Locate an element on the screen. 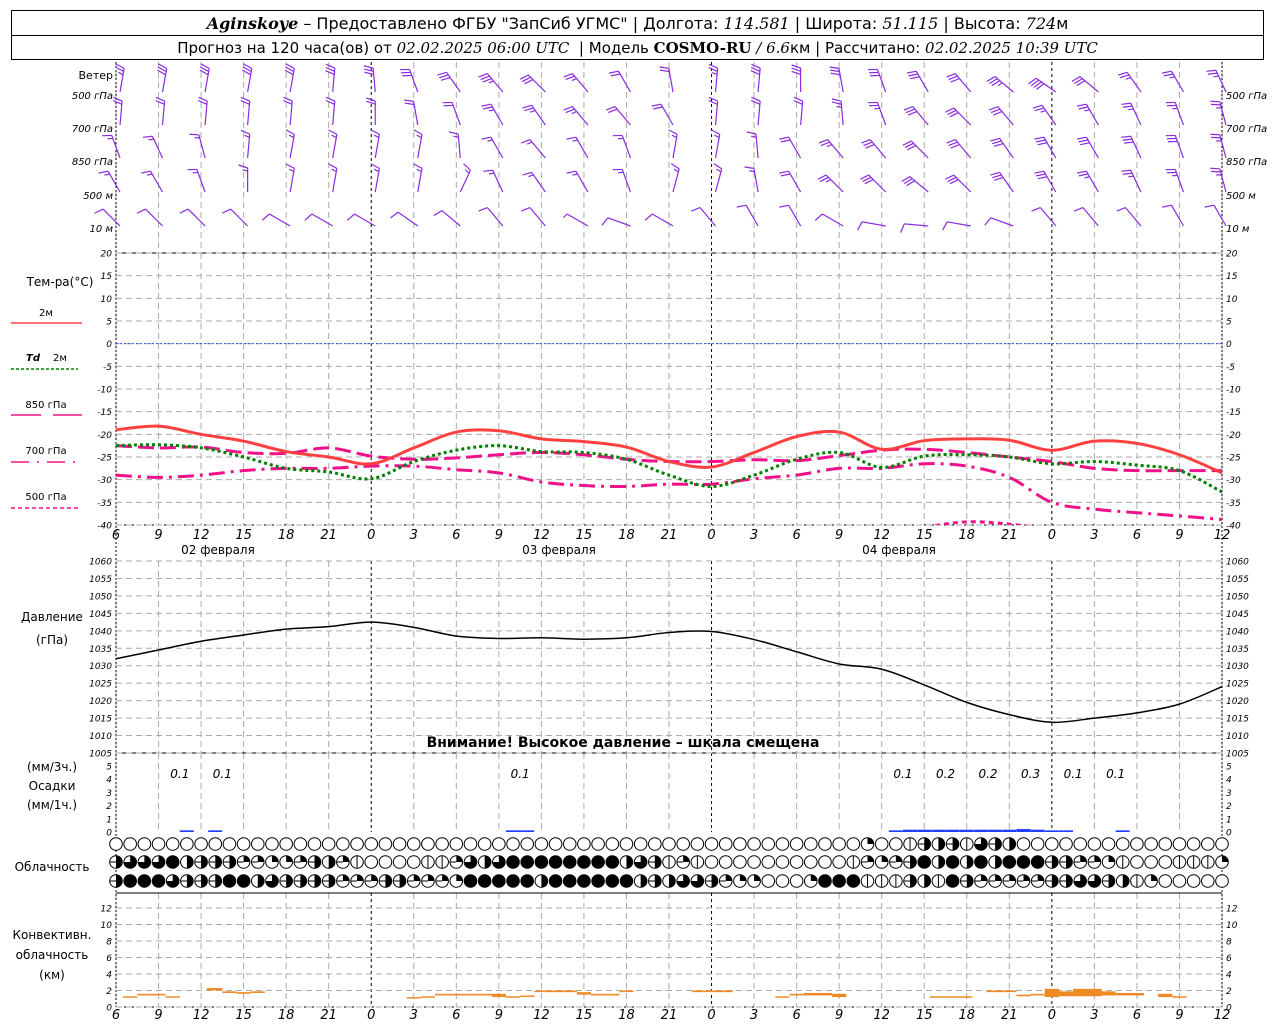 Image resolution: width=1280 pixels, height=1024 pixels. legend-t850: 850 гПа is located at coordinates (45, 405).